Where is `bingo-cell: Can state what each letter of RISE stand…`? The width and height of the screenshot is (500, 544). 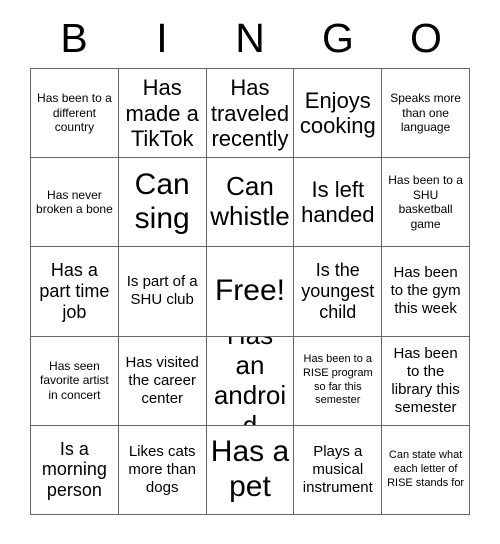
bingo-cell: Can state what each letter of RISE stand… is located at coordinates (426, 470).